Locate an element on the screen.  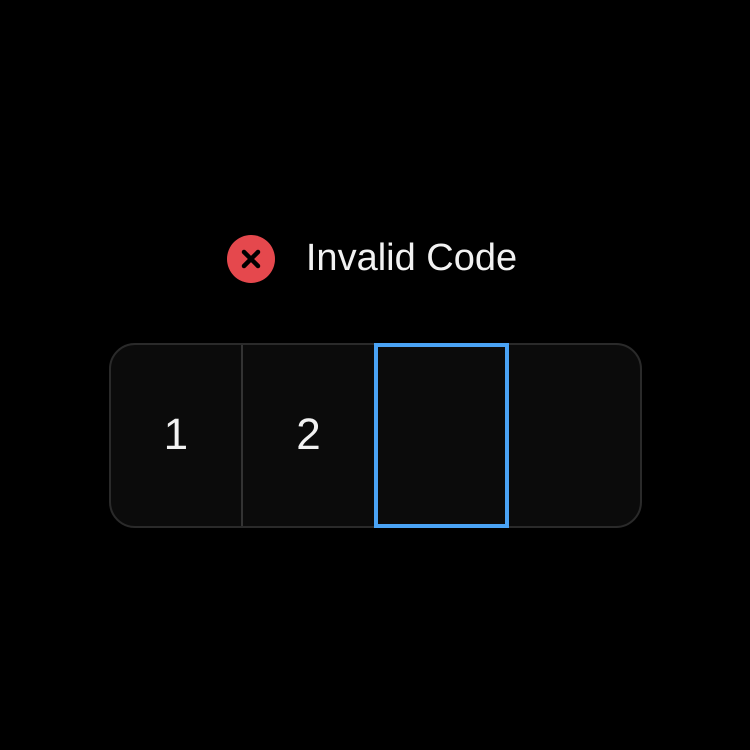
error-message: Invalid Code is located at coordinates (412, 258).